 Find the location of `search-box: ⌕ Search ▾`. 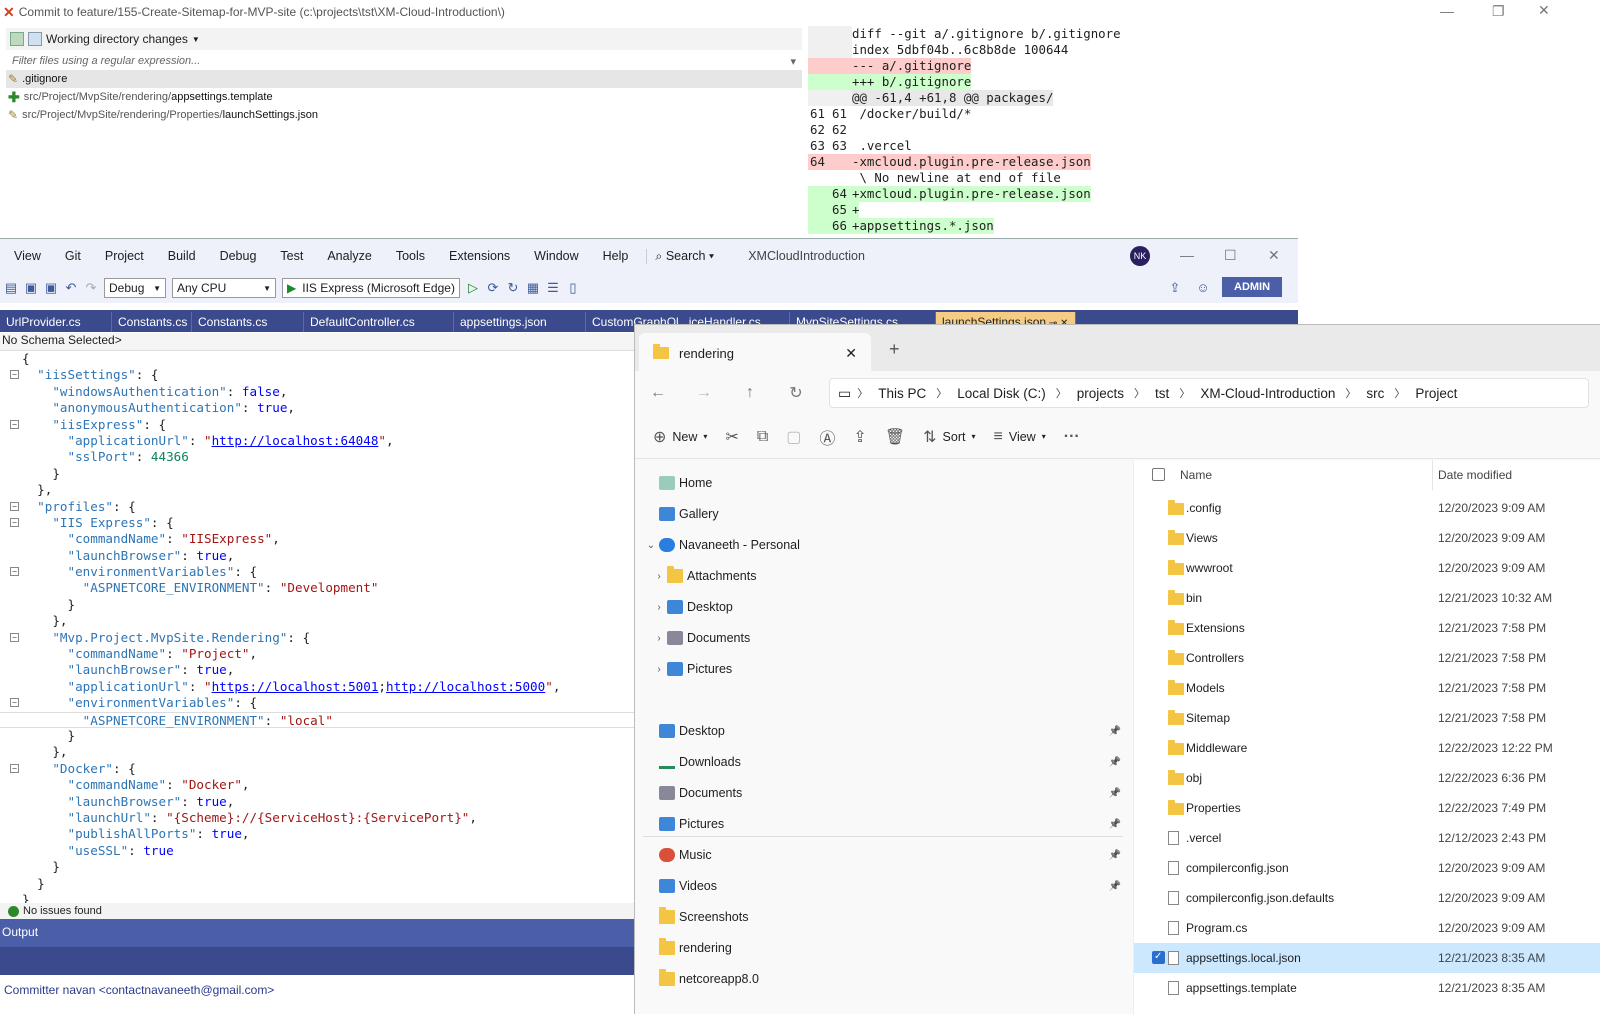

search-box: ⌕ Search ▾ is located at coordinates (685, 256).